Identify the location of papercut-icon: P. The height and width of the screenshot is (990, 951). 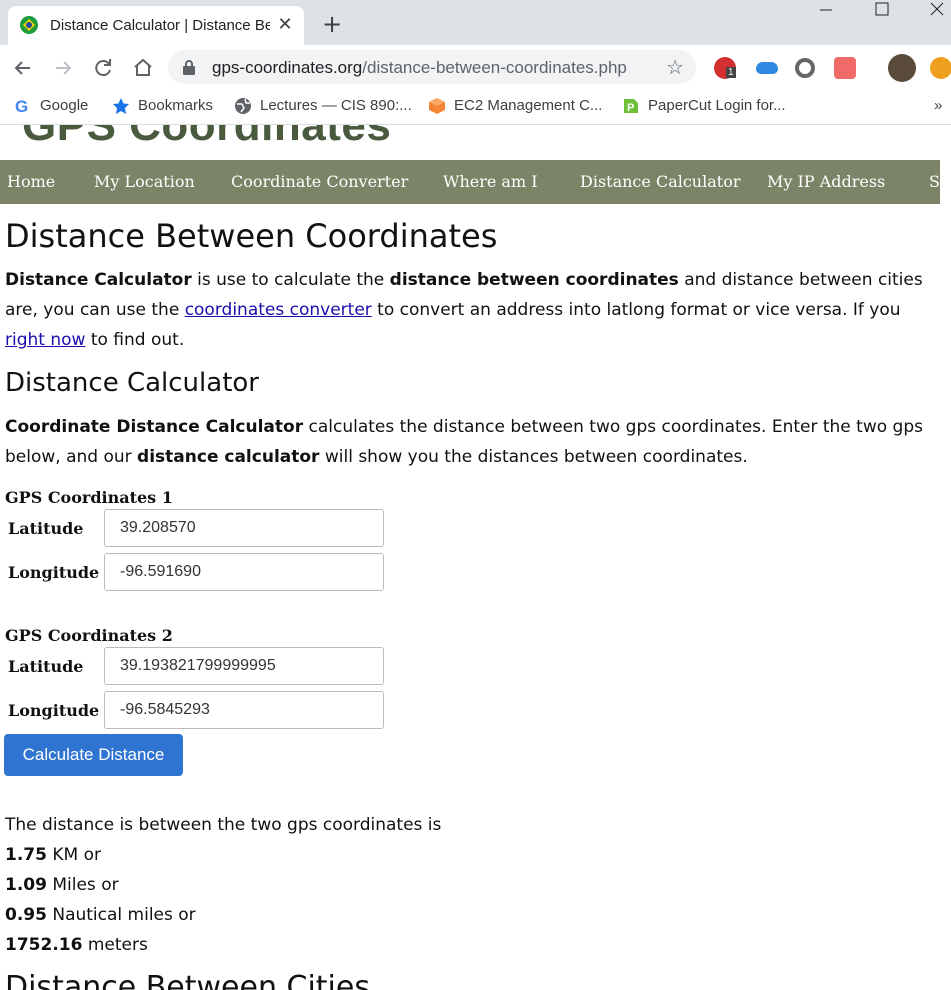
(631, 106).